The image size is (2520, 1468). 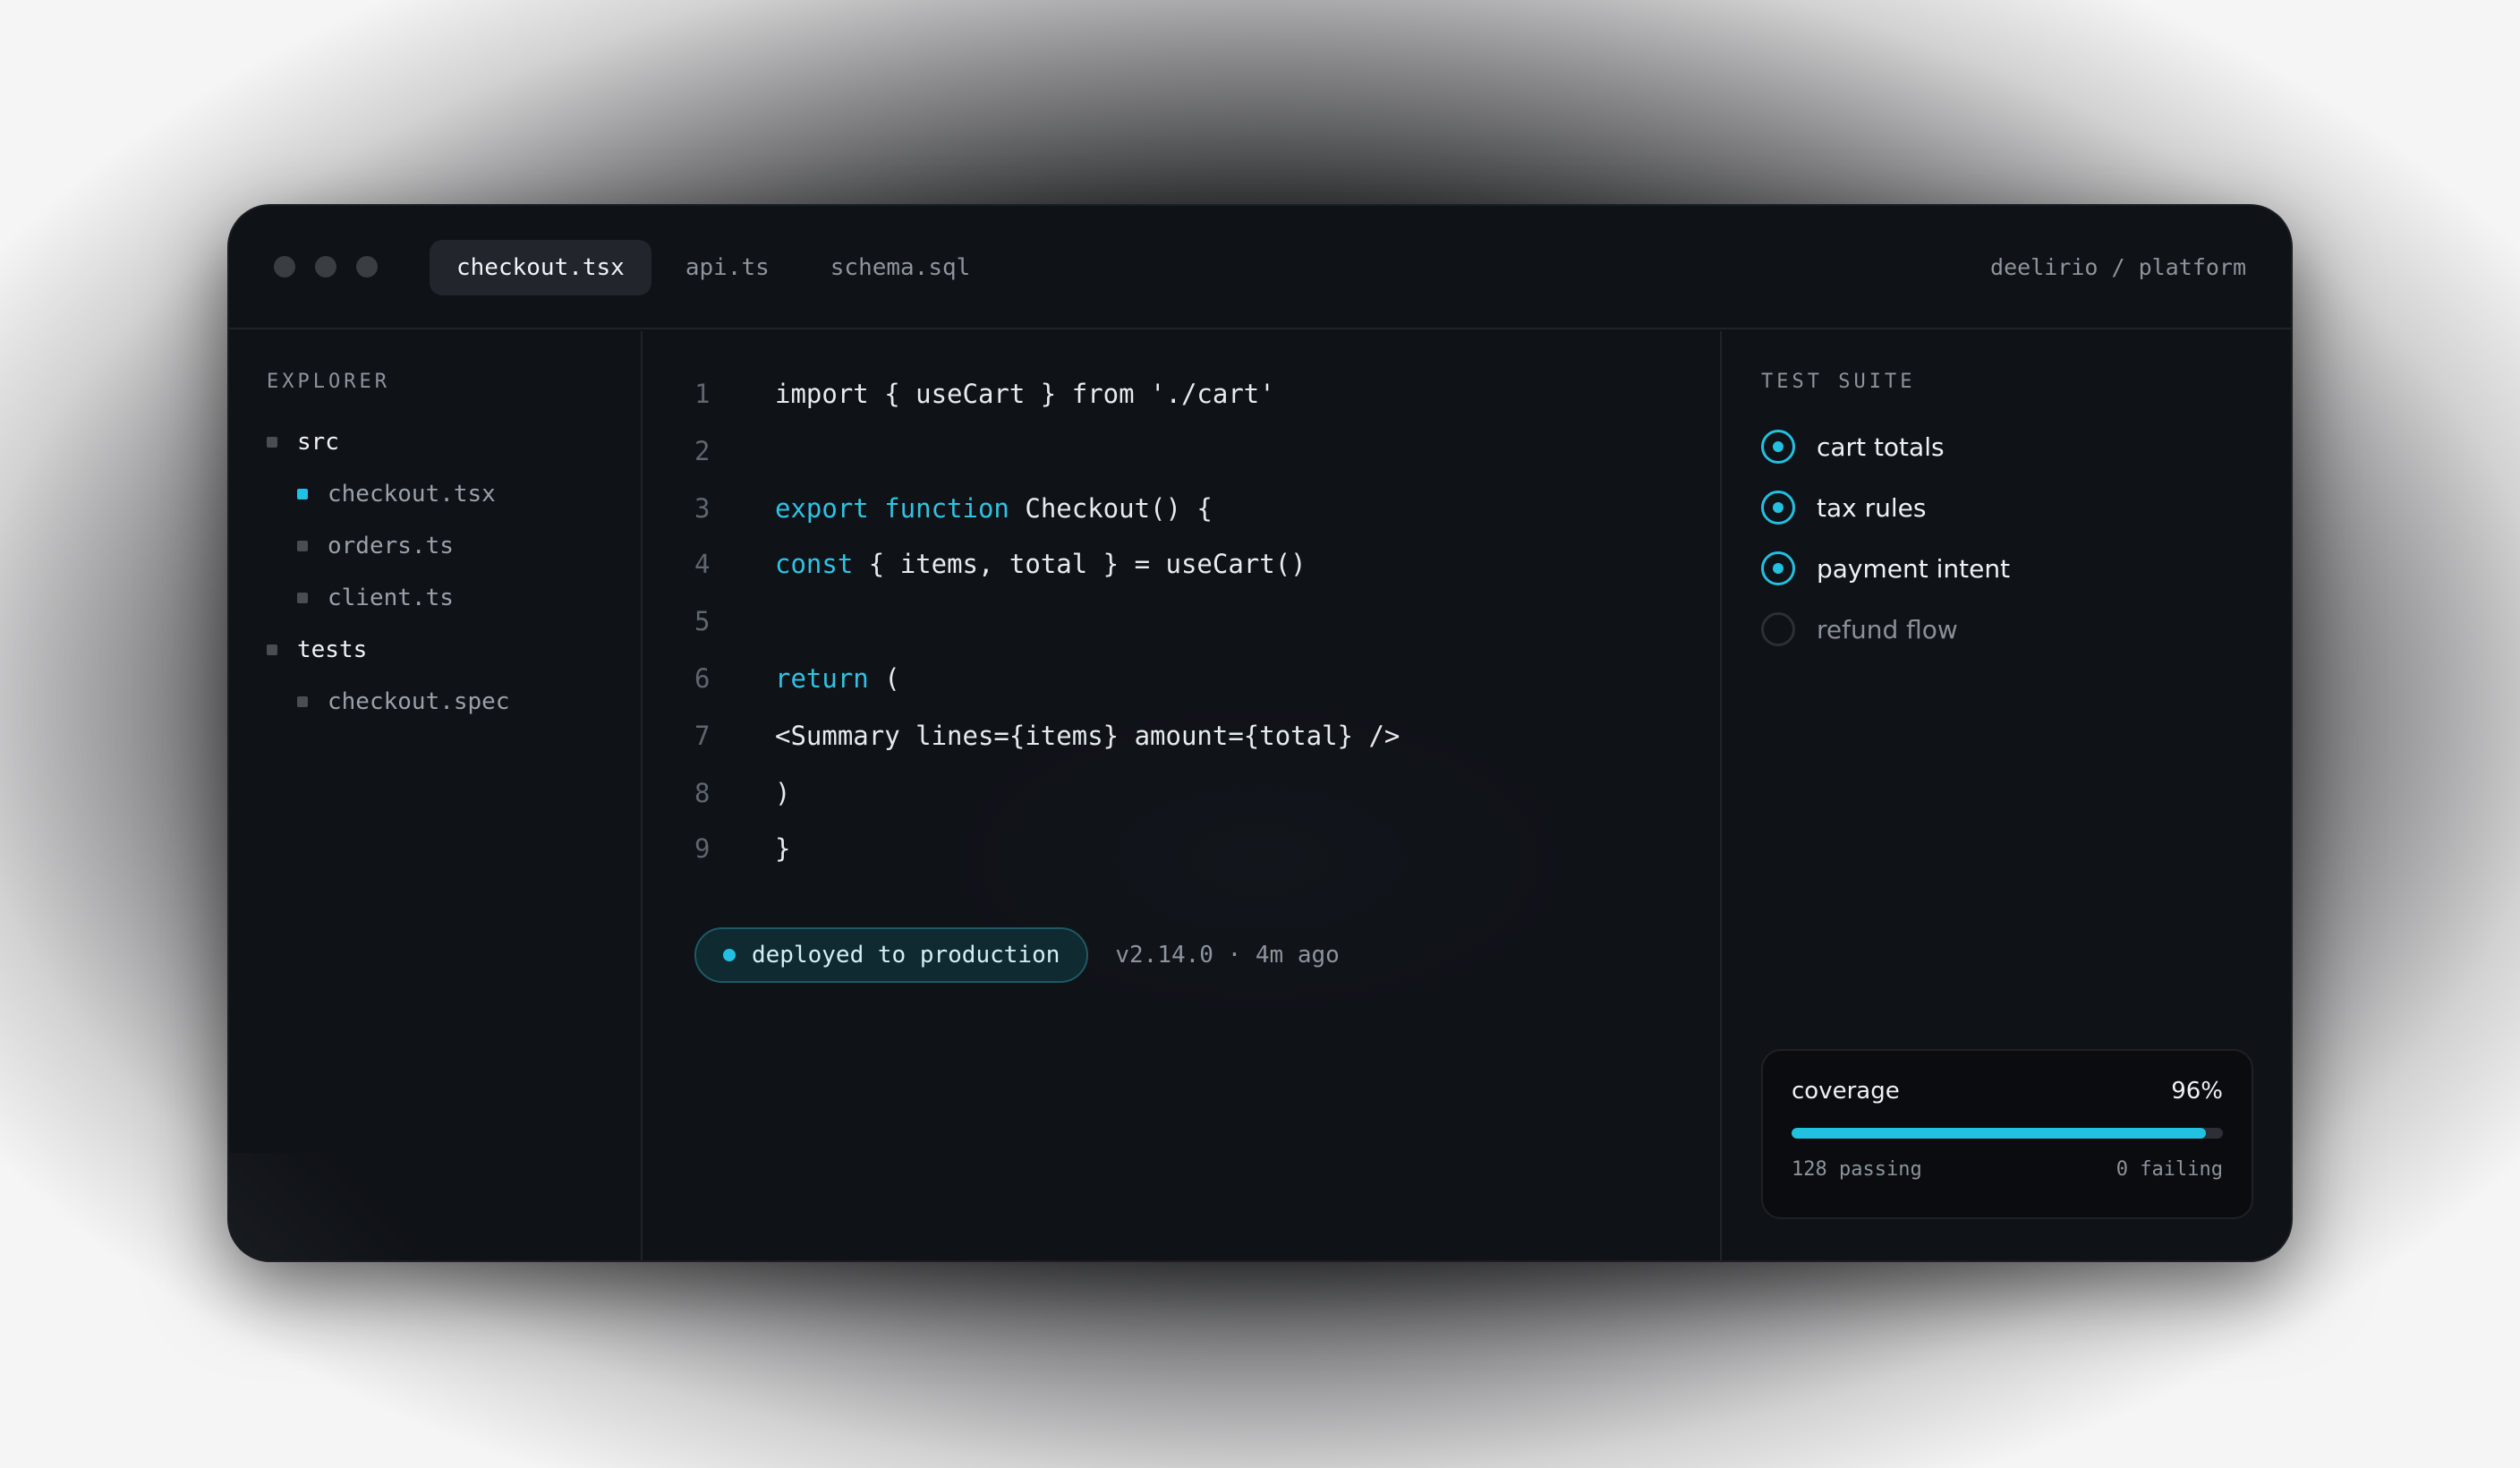 I want to click on tab-schema-sql: schema.sql, so click(x=901, y=268).